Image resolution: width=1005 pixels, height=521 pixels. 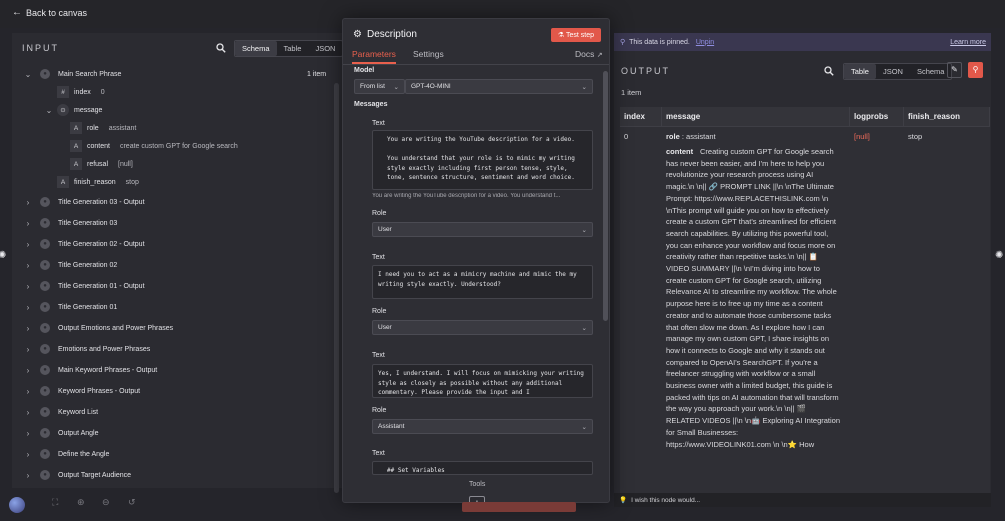 What do you see at coordinates (40, 48) in the screenshot?
I see `input-header: INPUT` at bounding box center [40, 48].